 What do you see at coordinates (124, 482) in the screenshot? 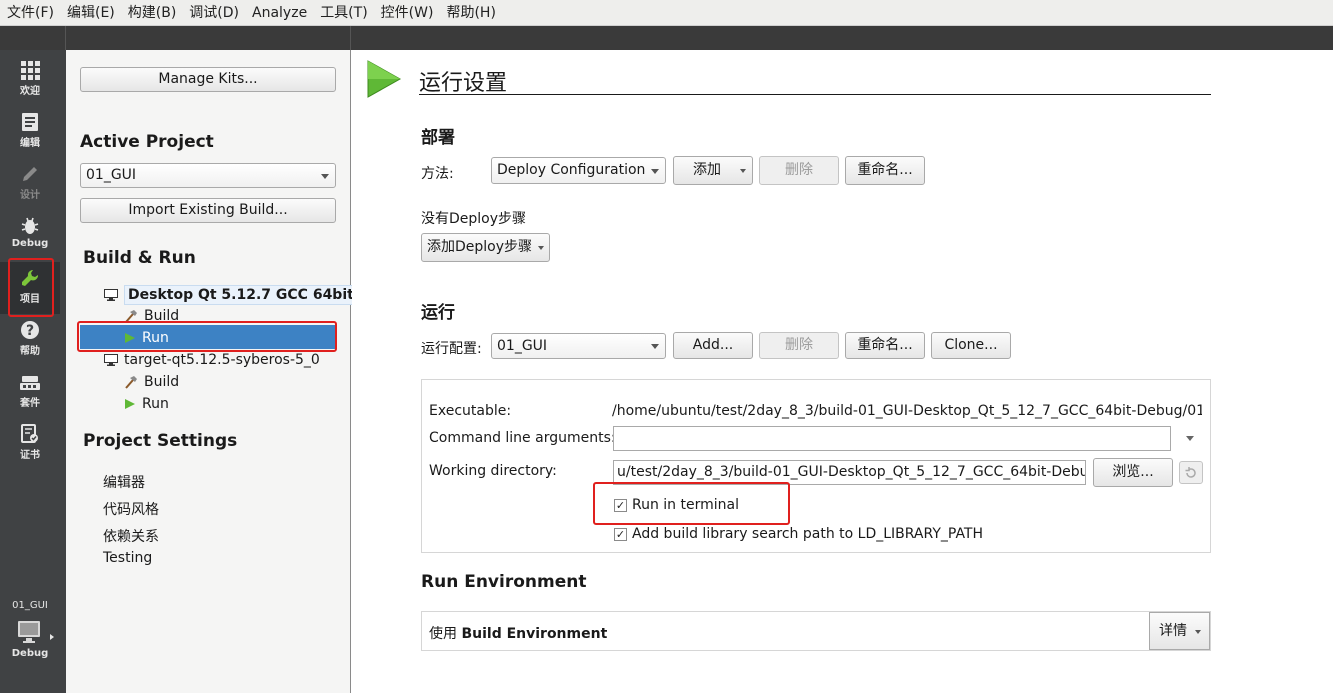
I see `settings-editor: 编辑器` at bounding box center [124, 482].